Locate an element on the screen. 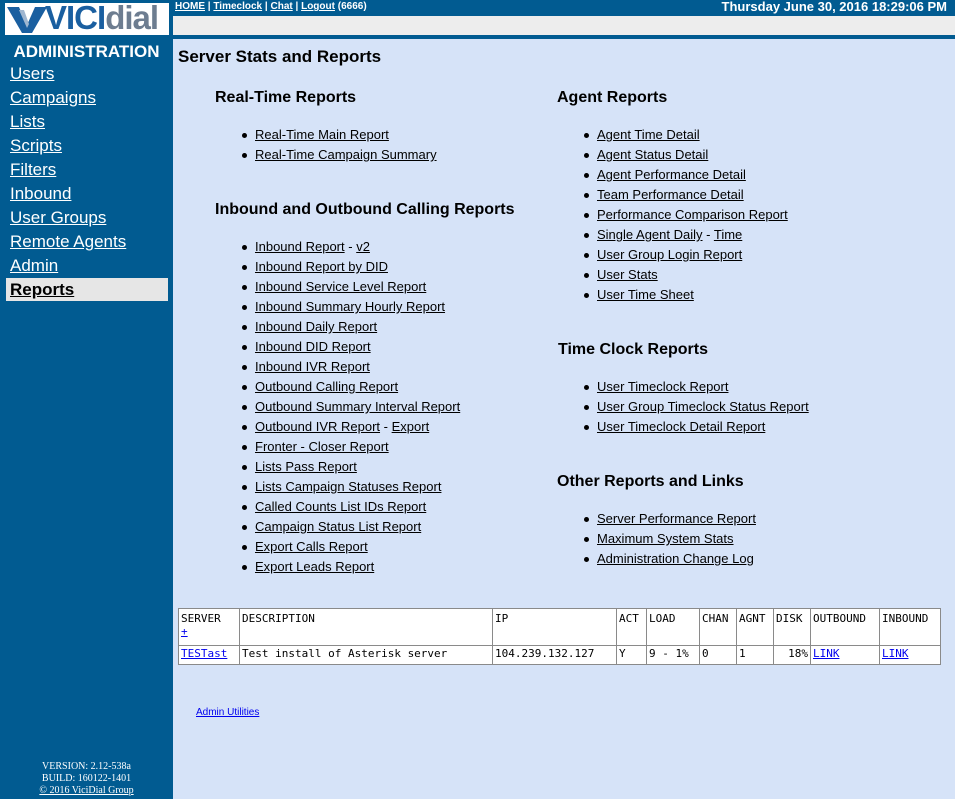  user-group-timeclock-status-link: User Group Timeclock Status Report is located at coordinates (703, 406).